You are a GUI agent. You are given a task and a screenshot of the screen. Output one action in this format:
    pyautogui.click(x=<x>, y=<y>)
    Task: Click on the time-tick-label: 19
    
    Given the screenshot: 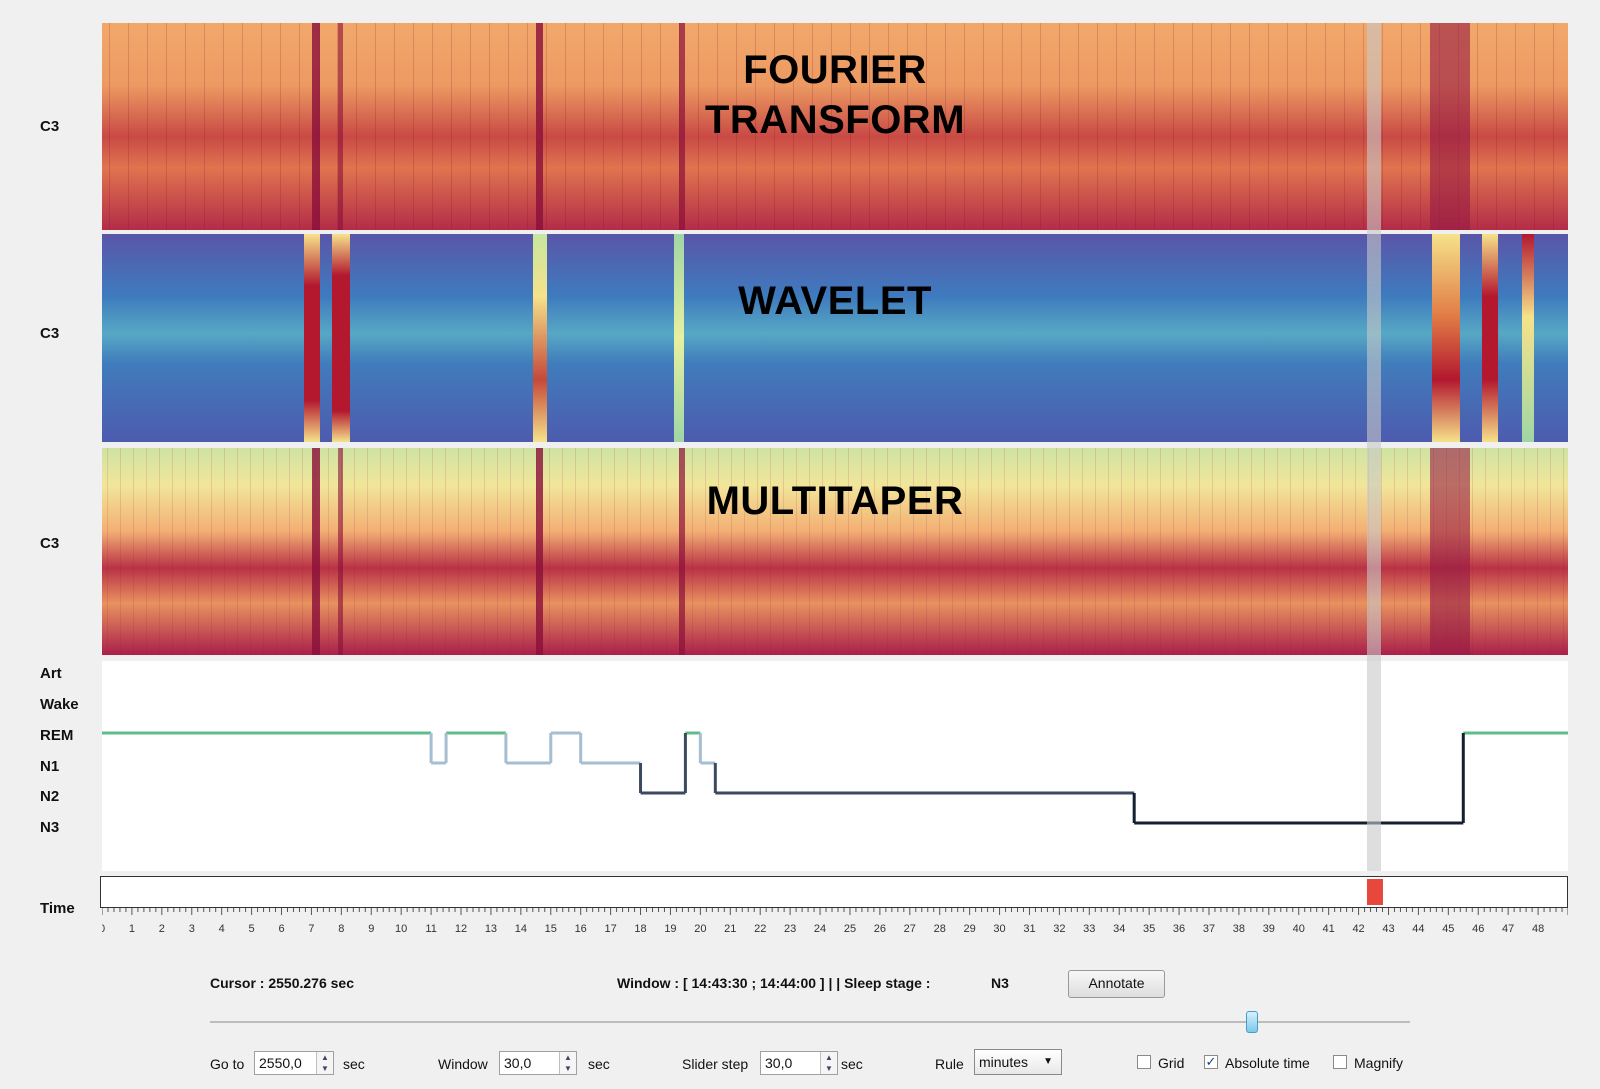 What is the action you would take?
    pyautogui.click(x=670, y=929)
    